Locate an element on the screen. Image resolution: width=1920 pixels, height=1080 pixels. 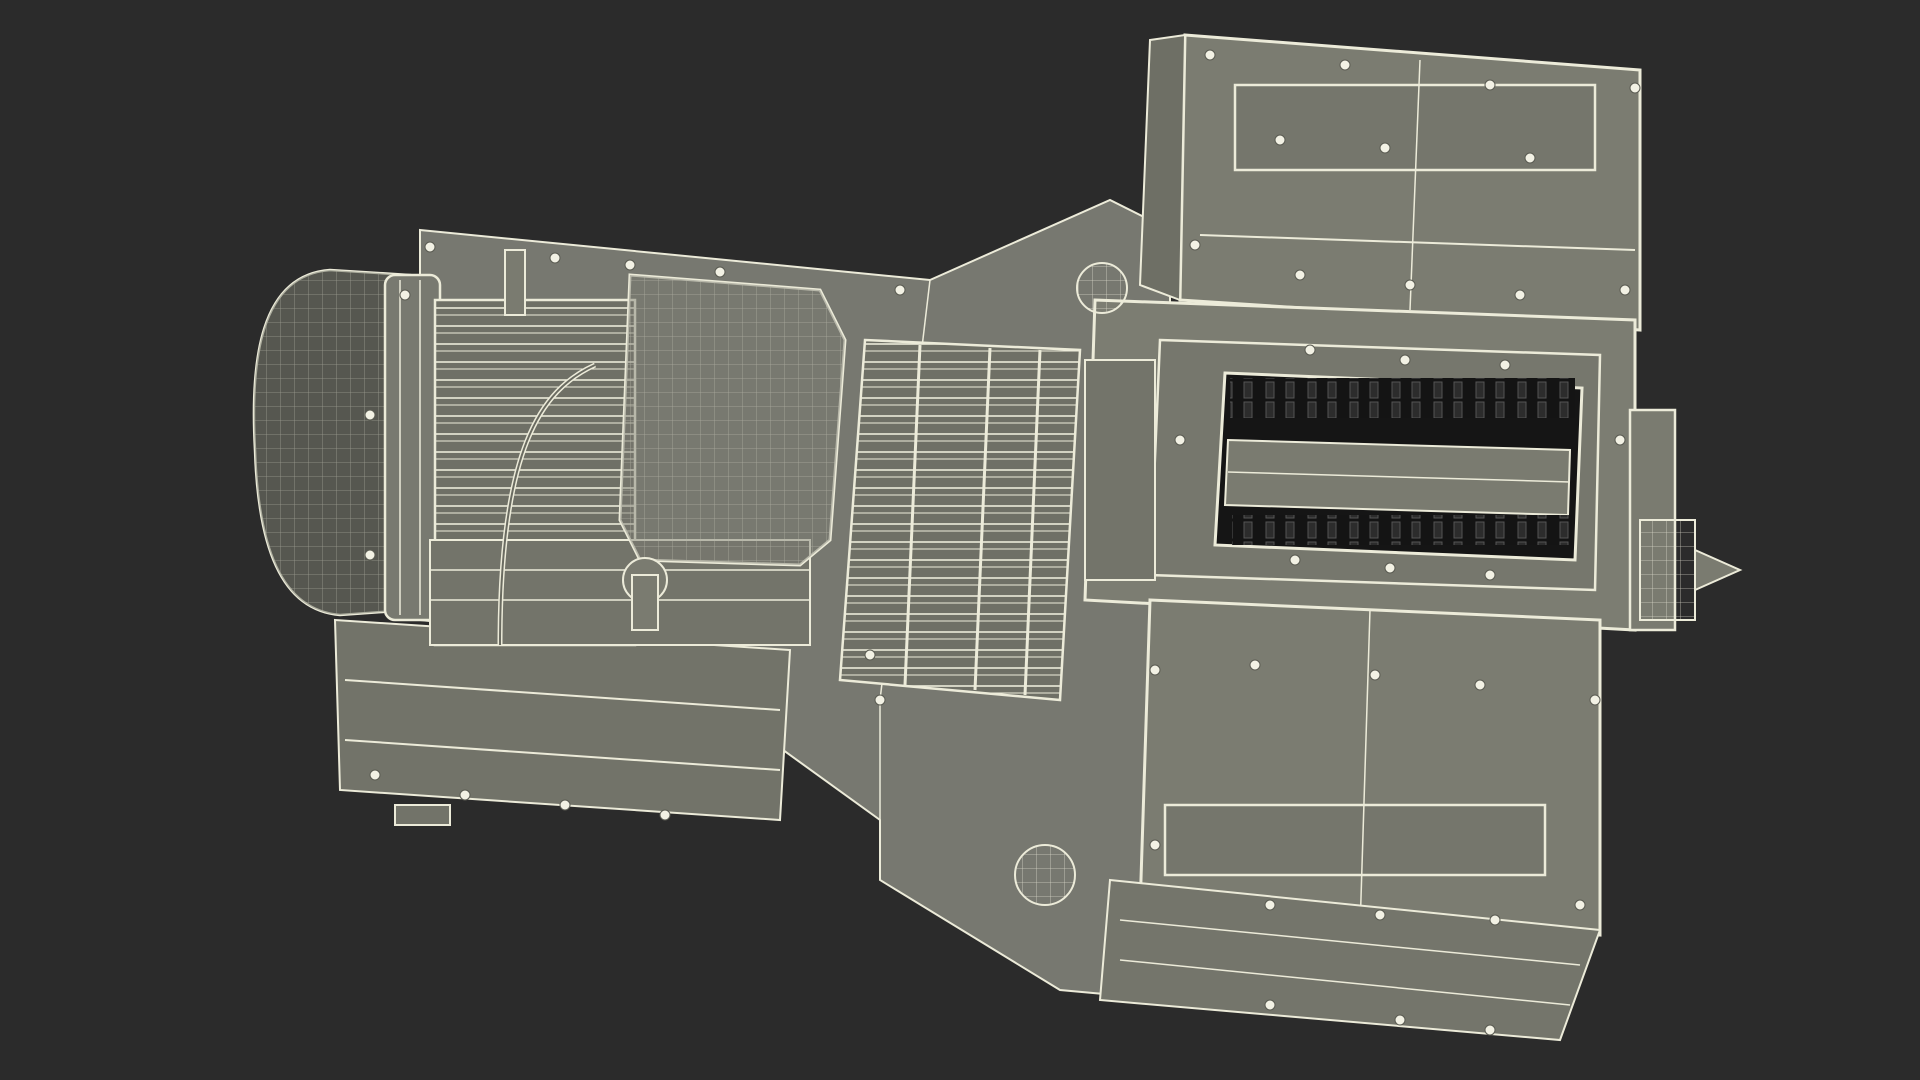
motor-base-rail is located at coordinates (562, 722).